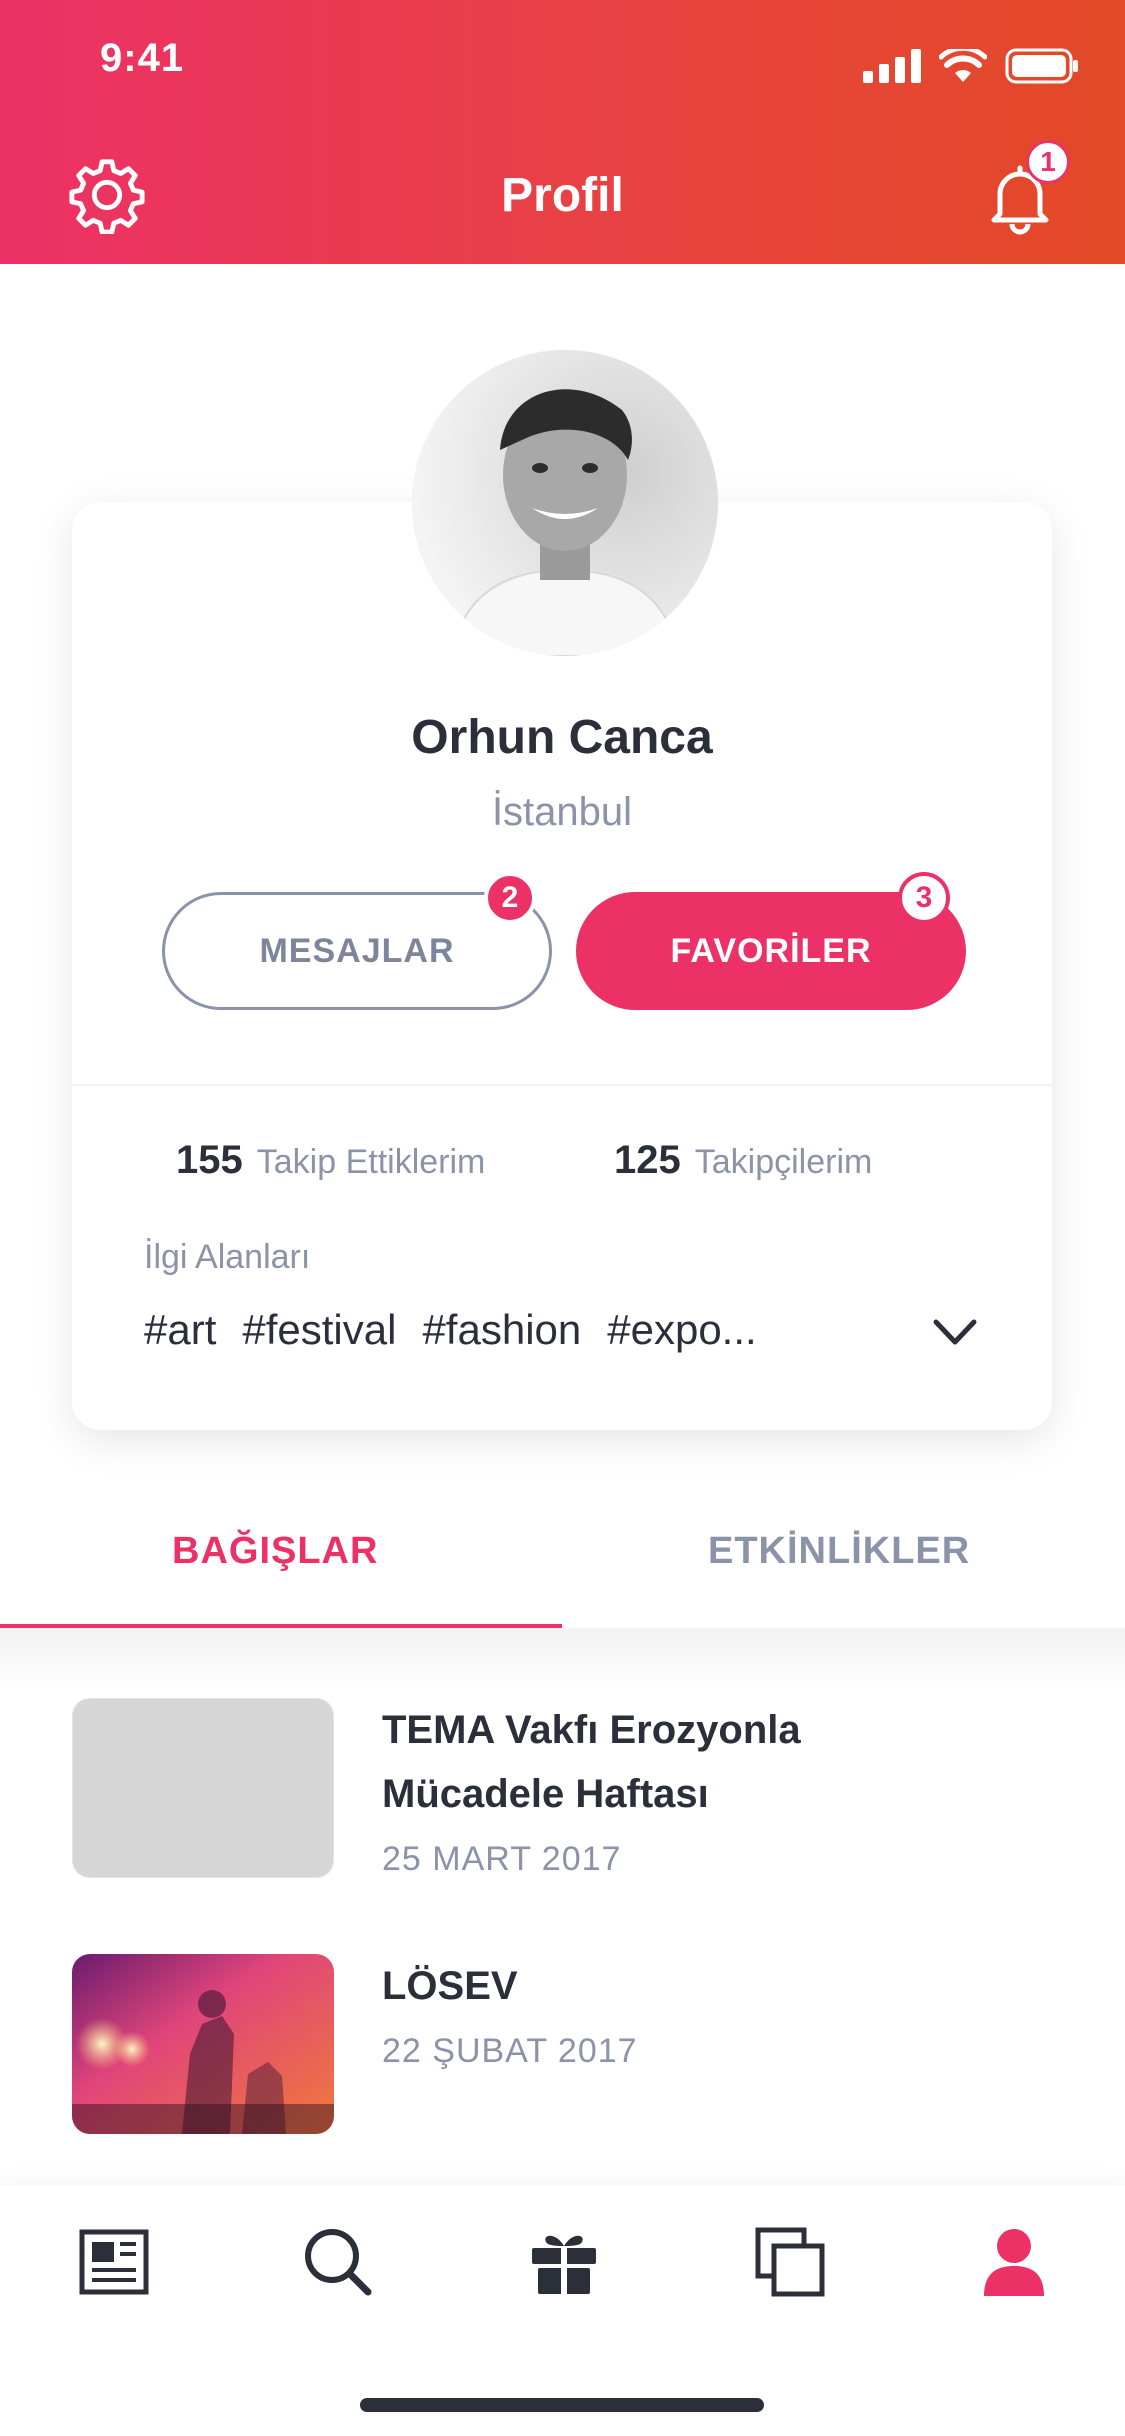 This screenshot has width=1125, height=2436. I want to click on wifi-icon, so click(963, 65).